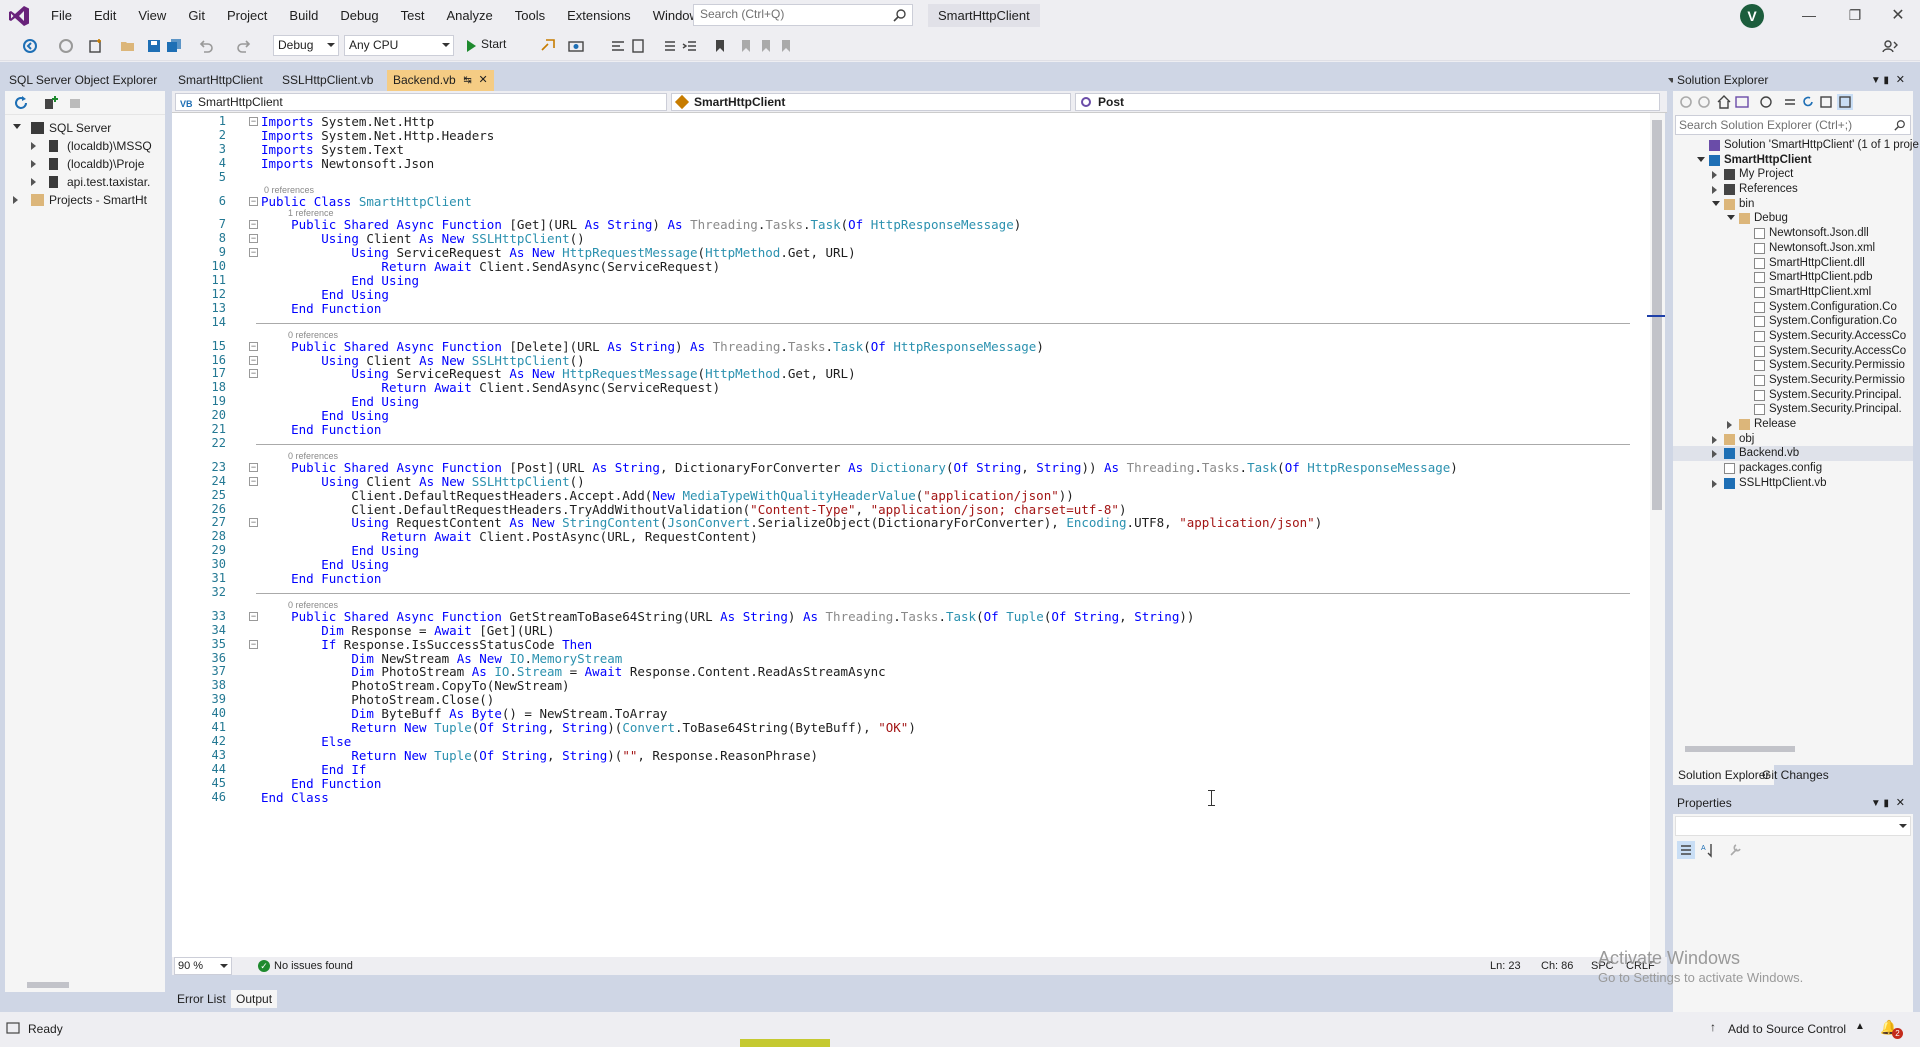 This screenshot has width=1920, height=1047. Describe the element at coordinates (206, 46) in the screenshot. I see `undo-icon` at that location.